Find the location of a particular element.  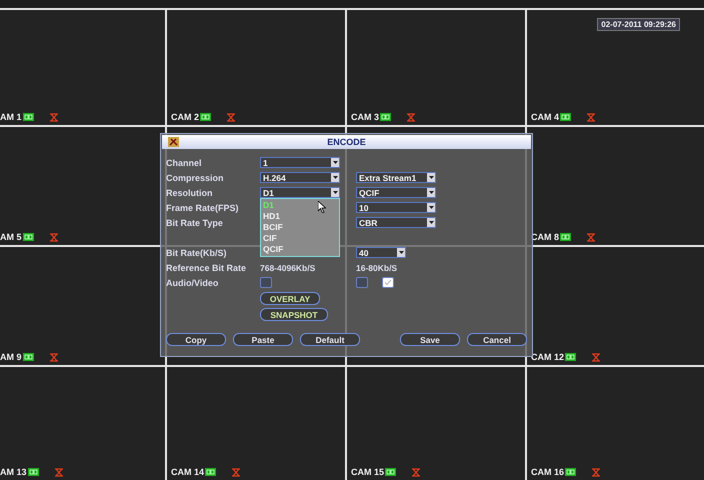

action-button: OVERLAY is located at coordinates (290, 298).